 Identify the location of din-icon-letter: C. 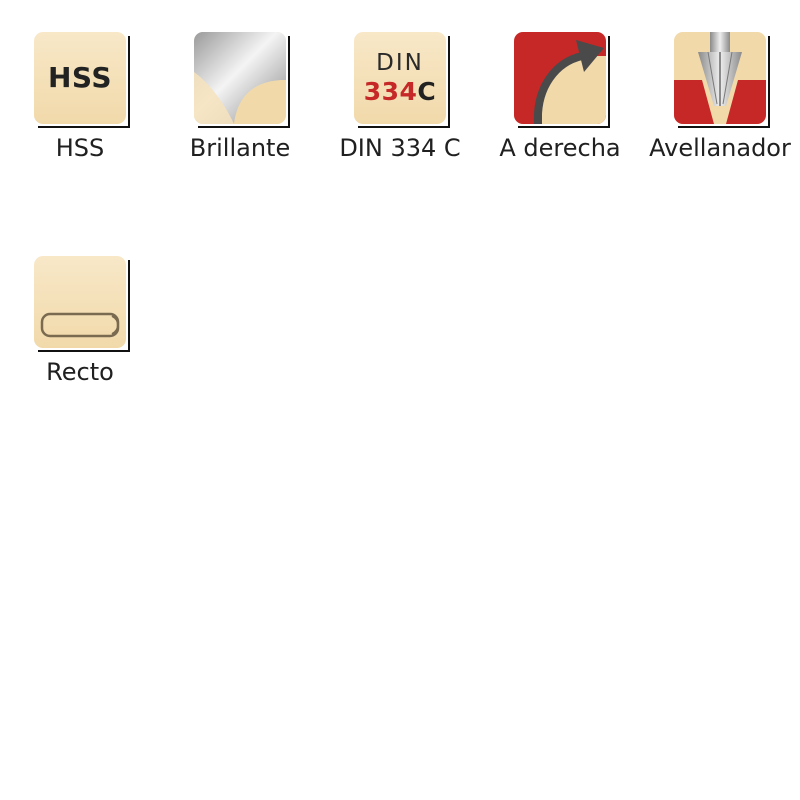
(427, 91).